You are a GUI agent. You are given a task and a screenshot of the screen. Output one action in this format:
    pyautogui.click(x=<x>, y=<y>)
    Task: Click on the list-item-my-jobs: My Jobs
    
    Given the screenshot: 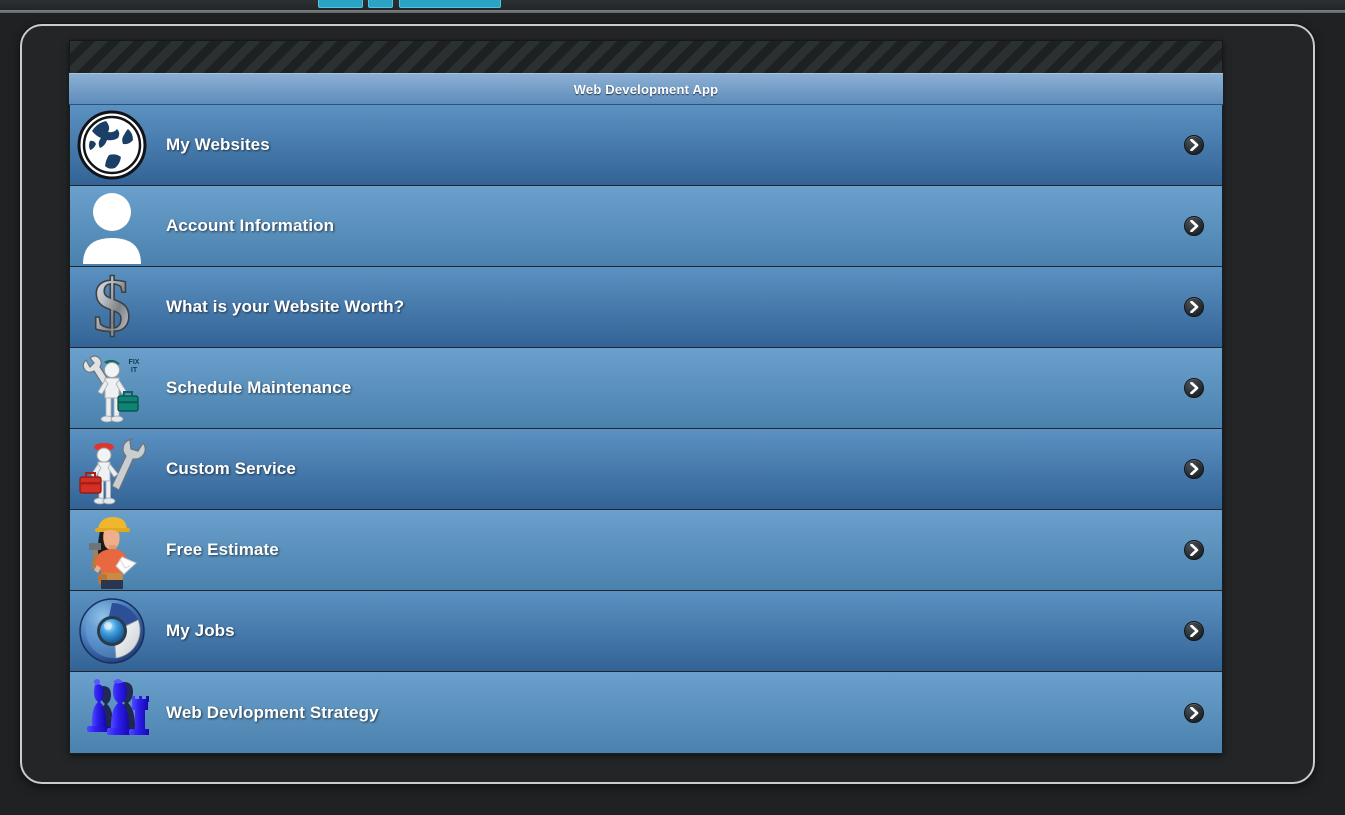 What is the action you would take?
    pyautogui.click(x=646, y=631)
    